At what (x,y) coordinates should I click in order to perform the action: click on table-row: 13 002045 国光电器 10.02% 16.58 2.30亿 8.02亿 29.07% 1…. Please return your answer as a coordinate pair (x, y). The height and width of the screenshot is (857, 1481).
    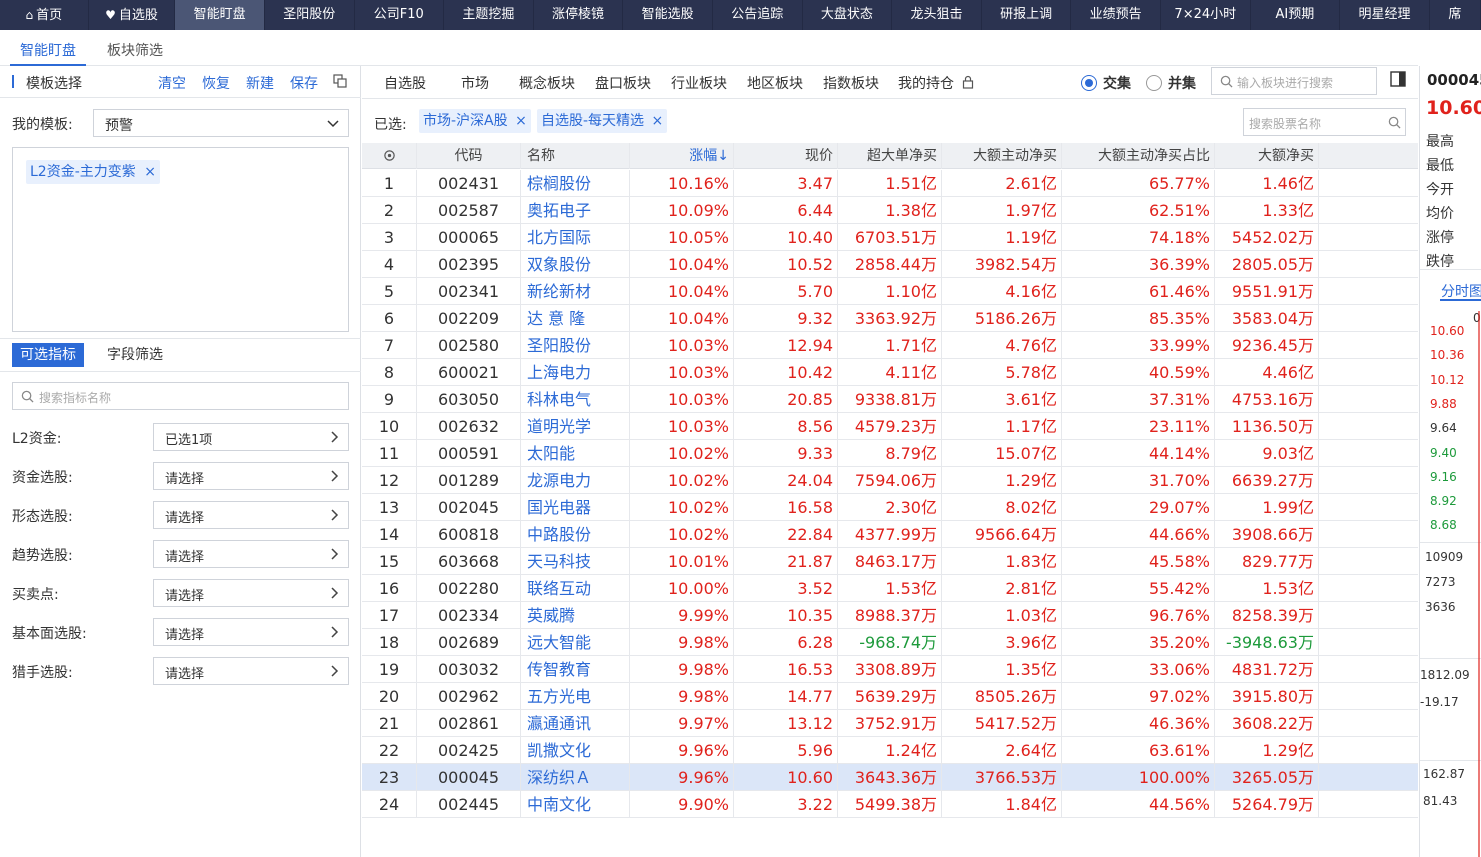
    Looking at the image, I should click on (890, 507).